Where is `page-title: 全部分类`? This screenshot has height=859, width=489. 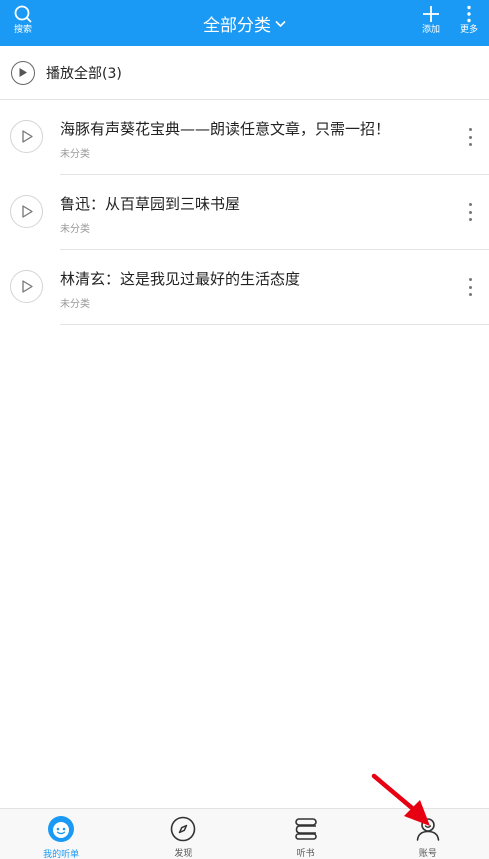
page-title: 全部分类 is located at coordinates (237, 25).